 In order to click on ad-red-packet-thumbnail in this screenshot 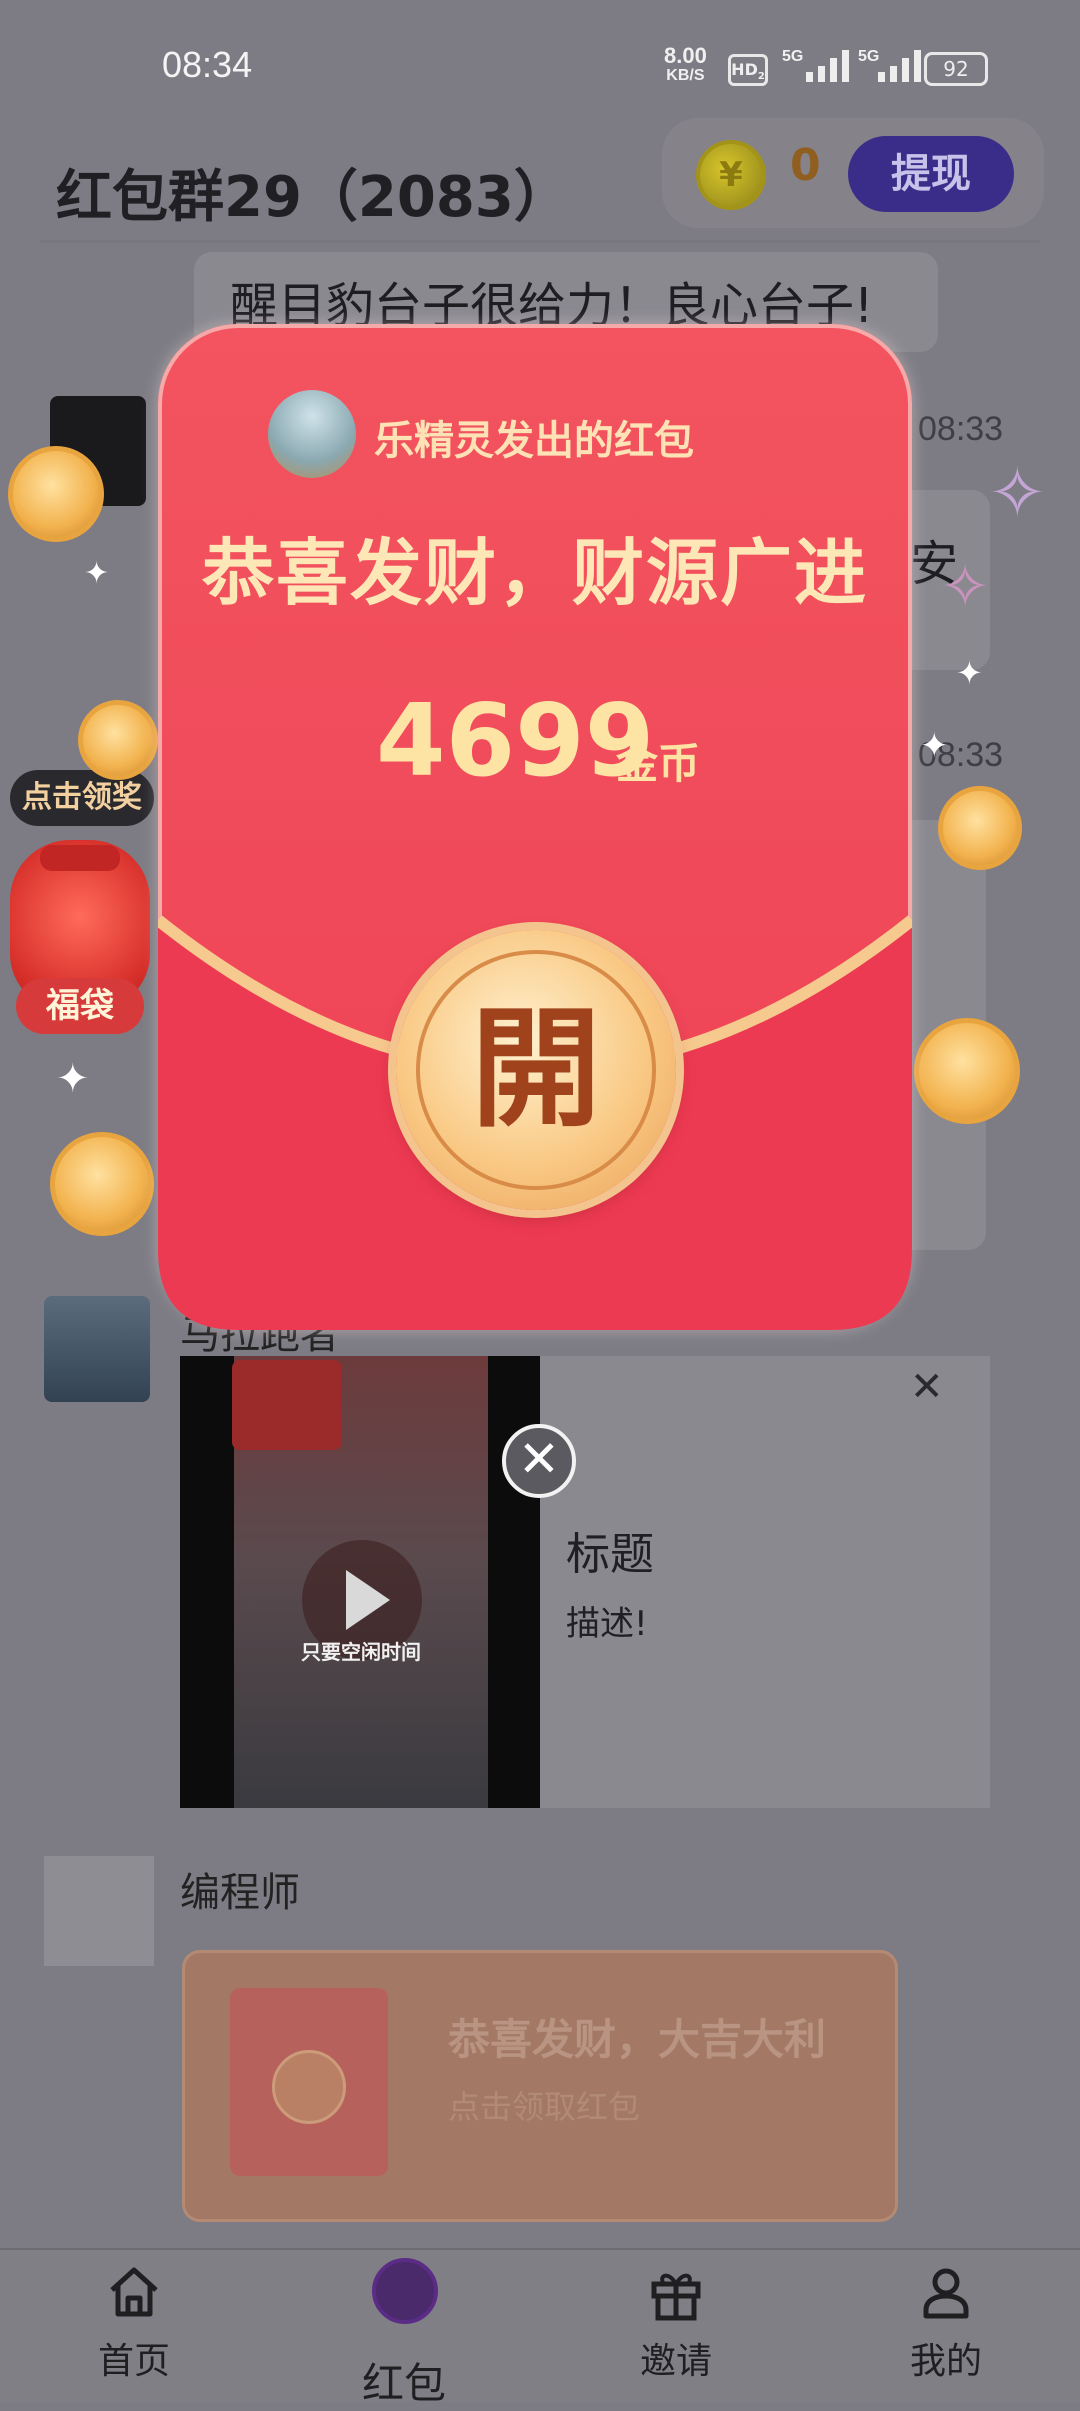, I will do `click(287, 1405)`.